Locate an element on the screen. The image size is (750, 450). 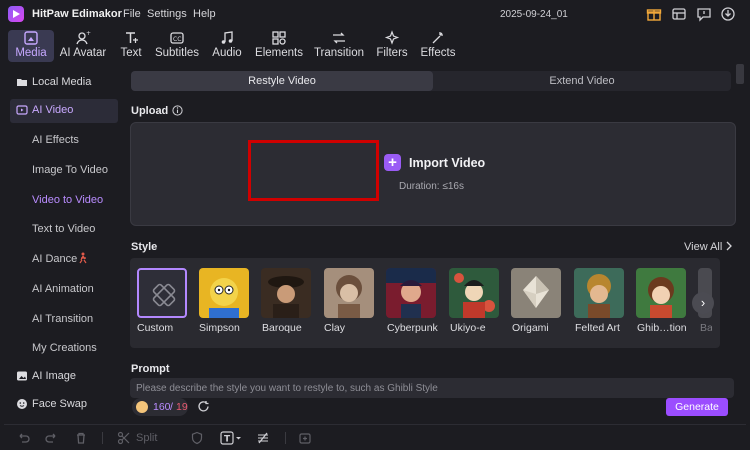
prompt-input is located at coordinates (432, 388).